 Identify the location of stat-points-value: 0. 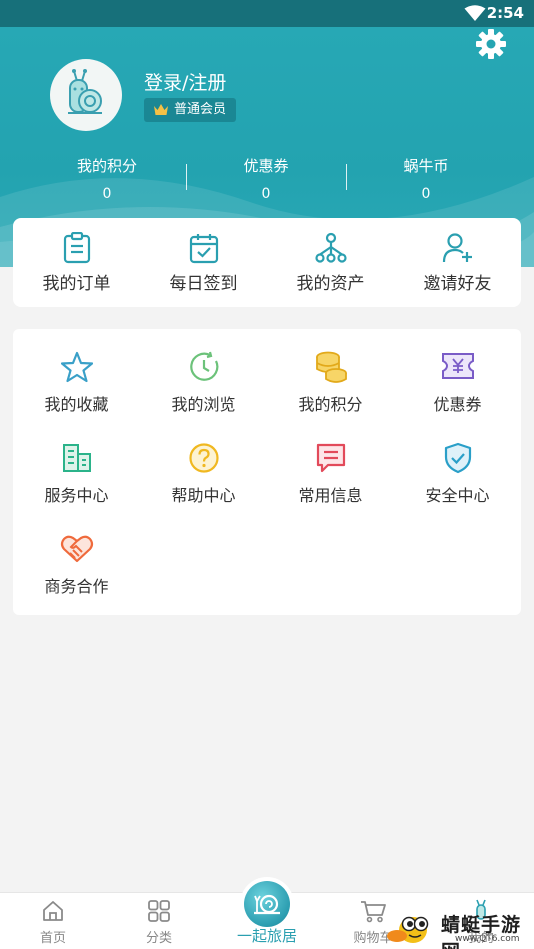
(107, 194).